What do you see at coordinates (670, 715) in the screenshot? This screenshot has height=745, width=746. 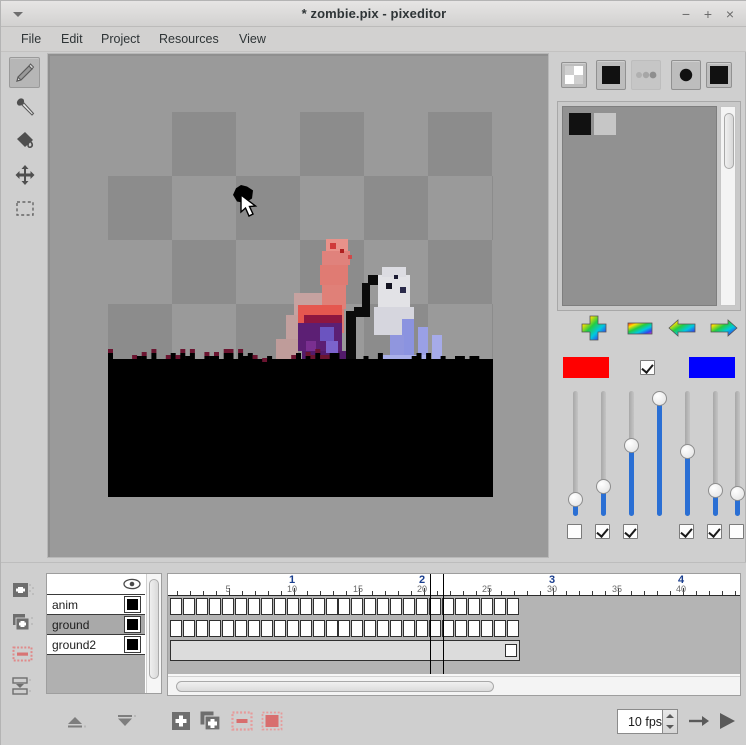 I see `stepper-up-icon` at bounding box center [670, 715].